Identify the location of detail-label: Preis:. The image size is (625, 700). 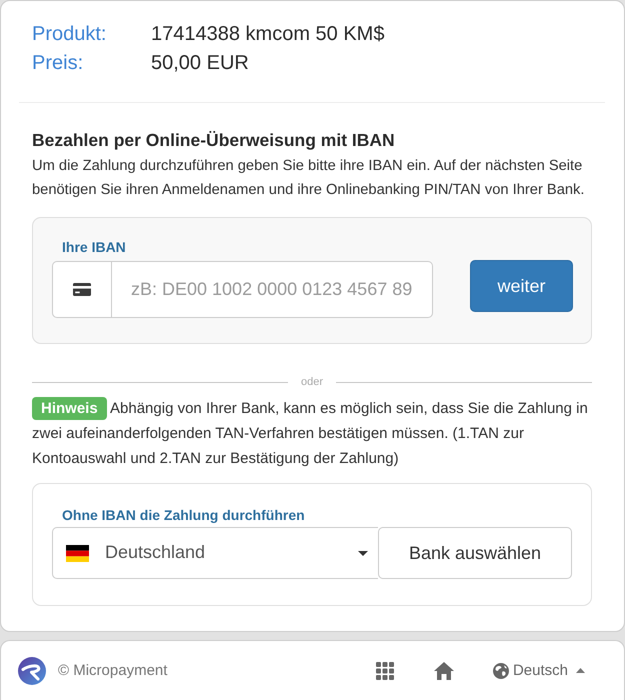
(58, 63).